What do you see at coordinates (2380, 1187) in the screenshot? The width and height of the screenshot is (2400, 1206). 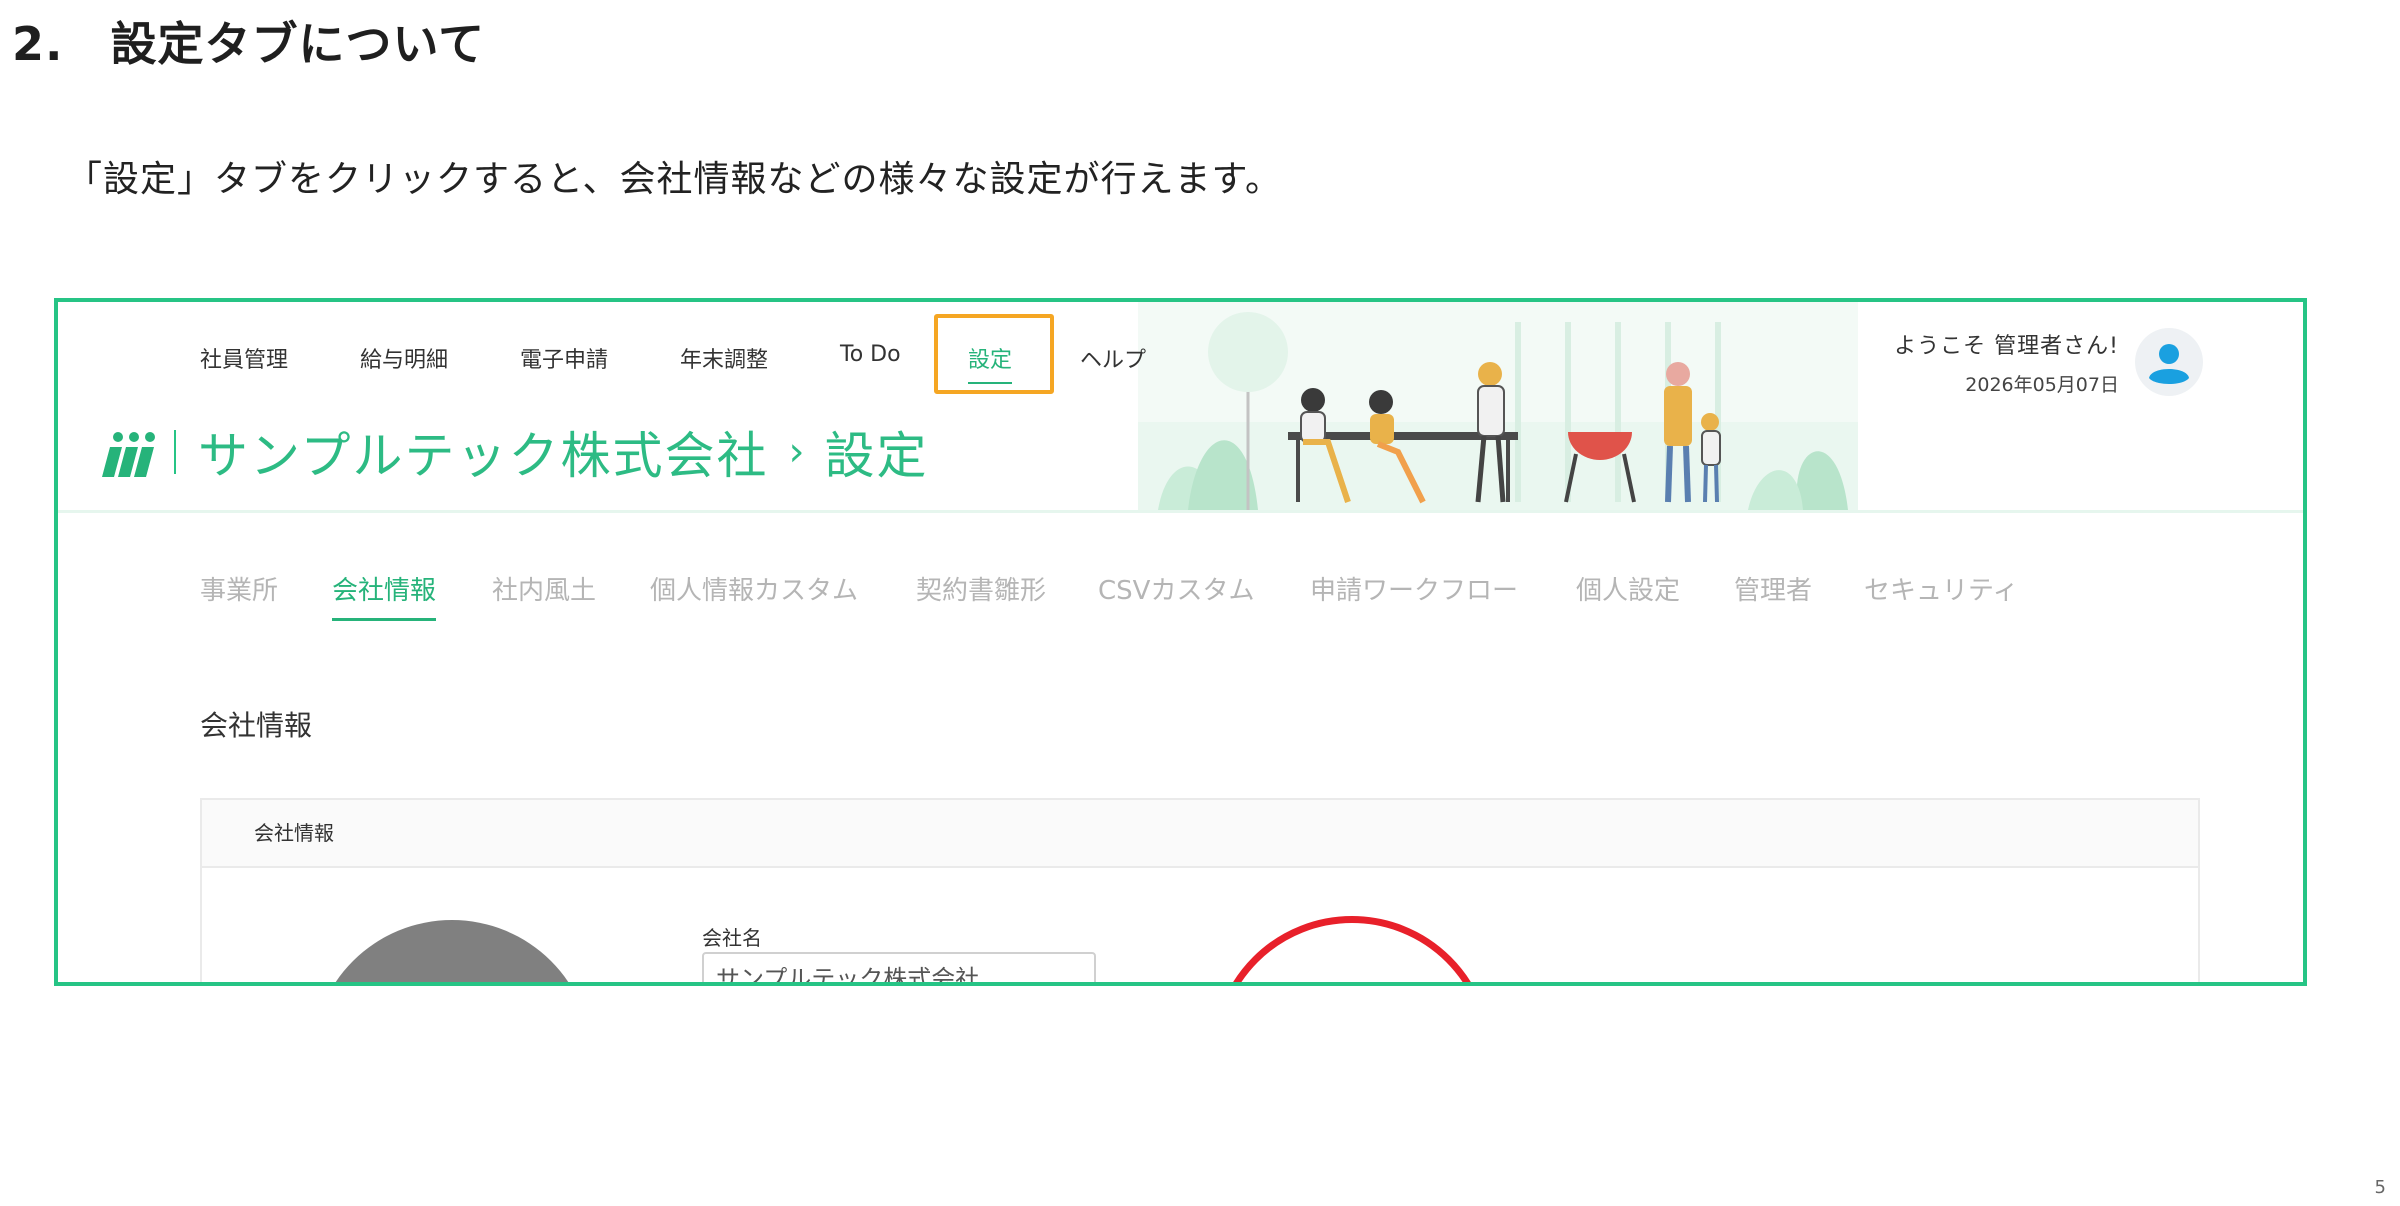 I see `page-number: 5` at bounding box center [2380, 1187].